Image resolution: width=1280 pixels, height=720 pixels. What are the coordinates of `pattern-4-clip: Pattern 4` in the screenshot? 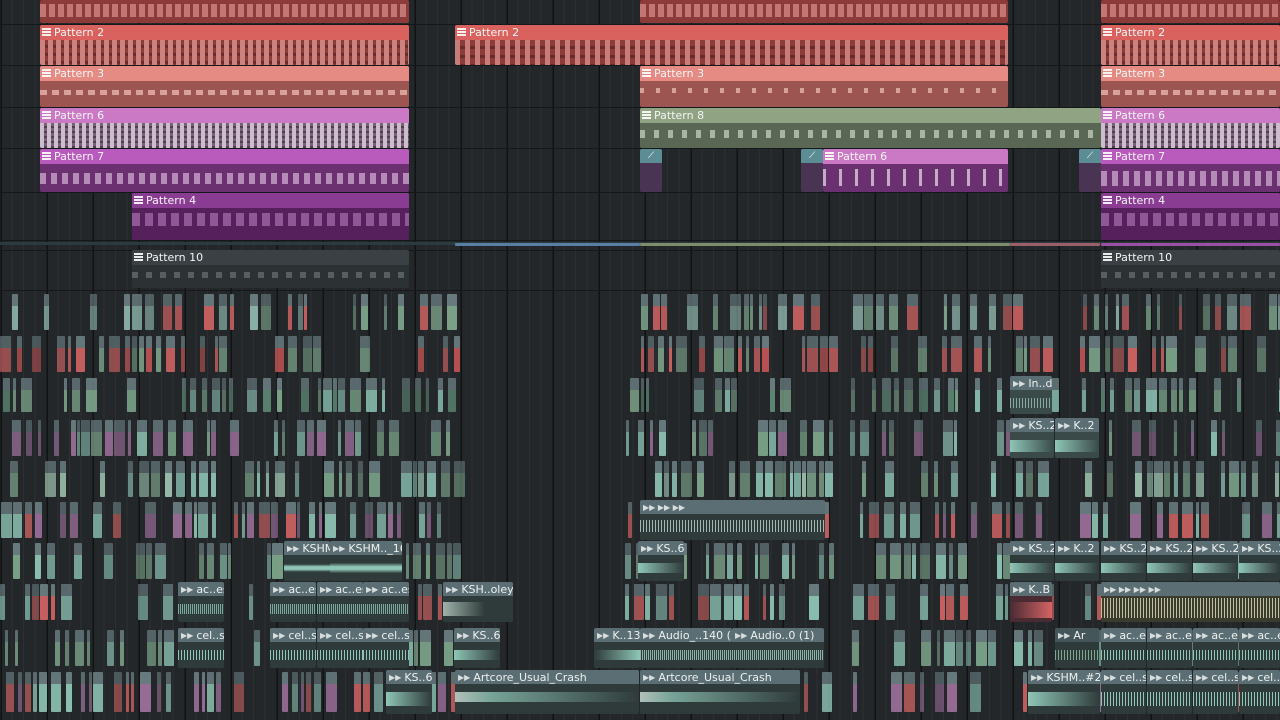 It's located at (270, 216).